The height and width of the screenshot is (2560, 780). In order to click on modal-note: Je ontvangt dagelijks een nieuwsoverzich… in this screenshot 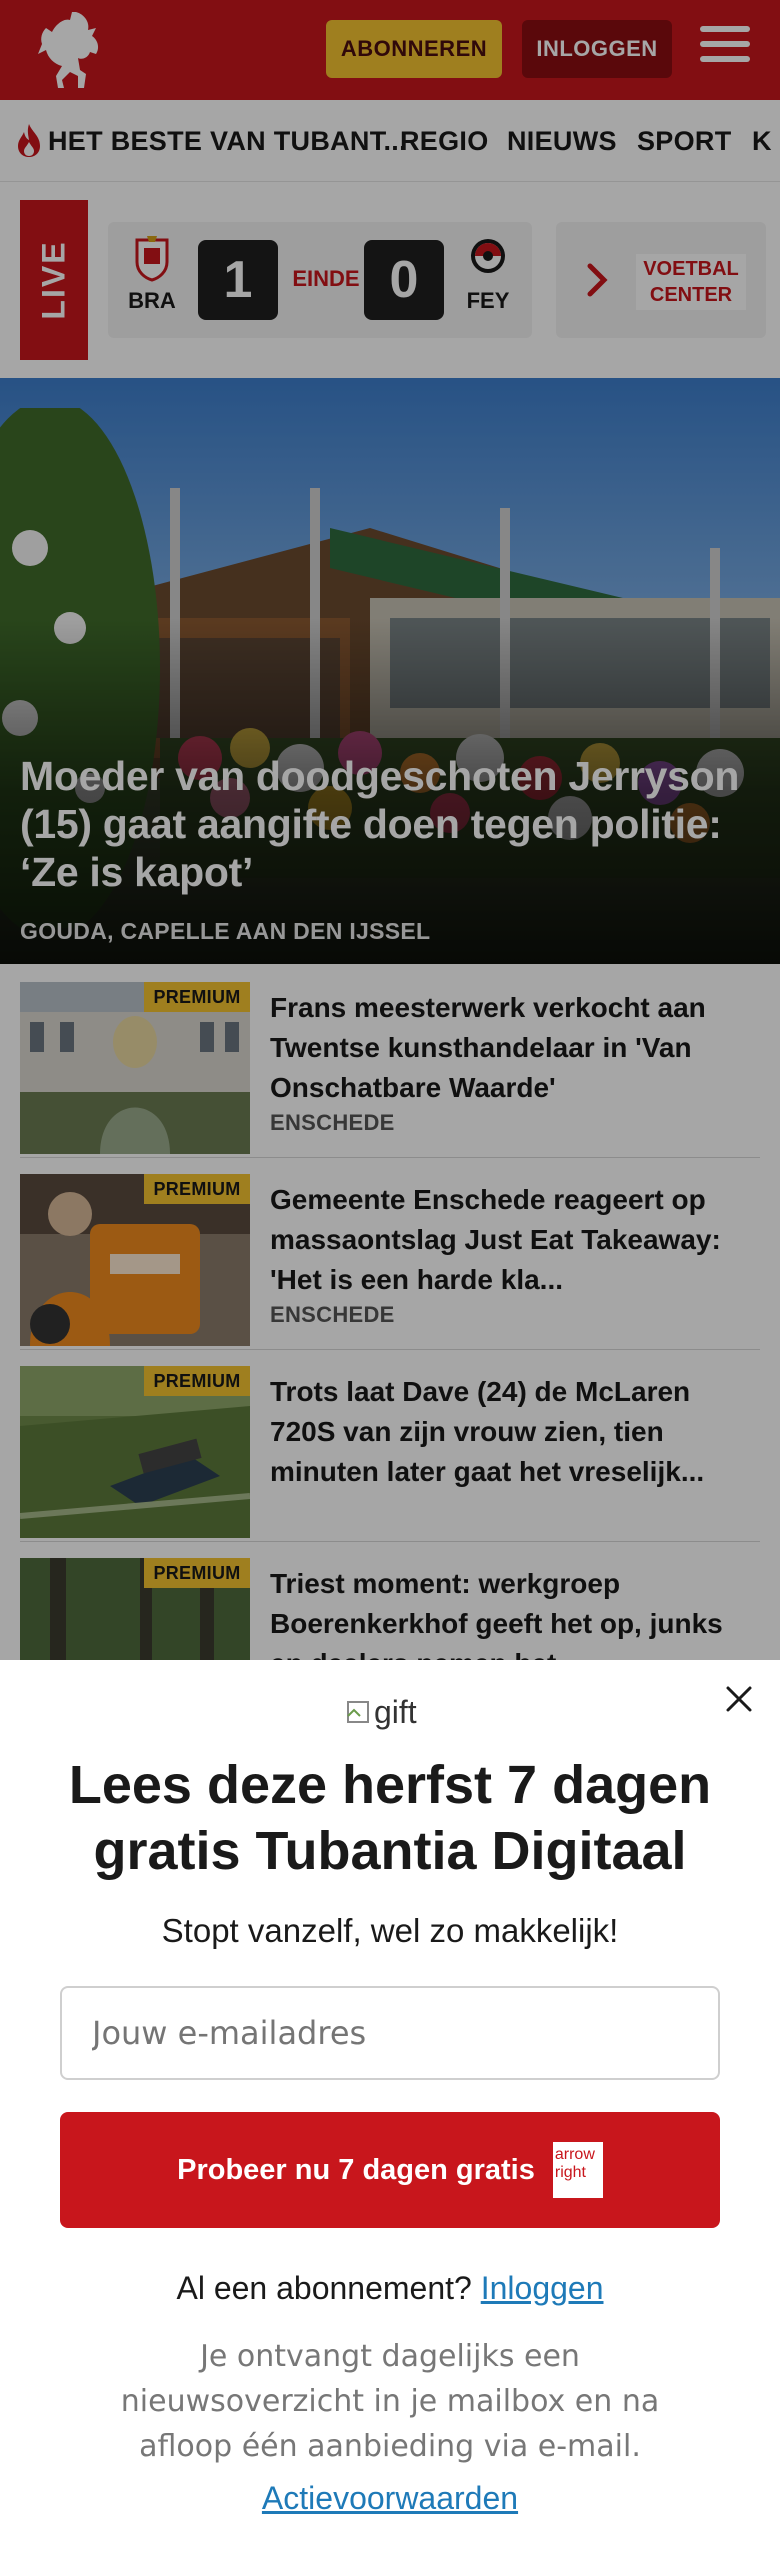, I will do `click(390, 2401)`.